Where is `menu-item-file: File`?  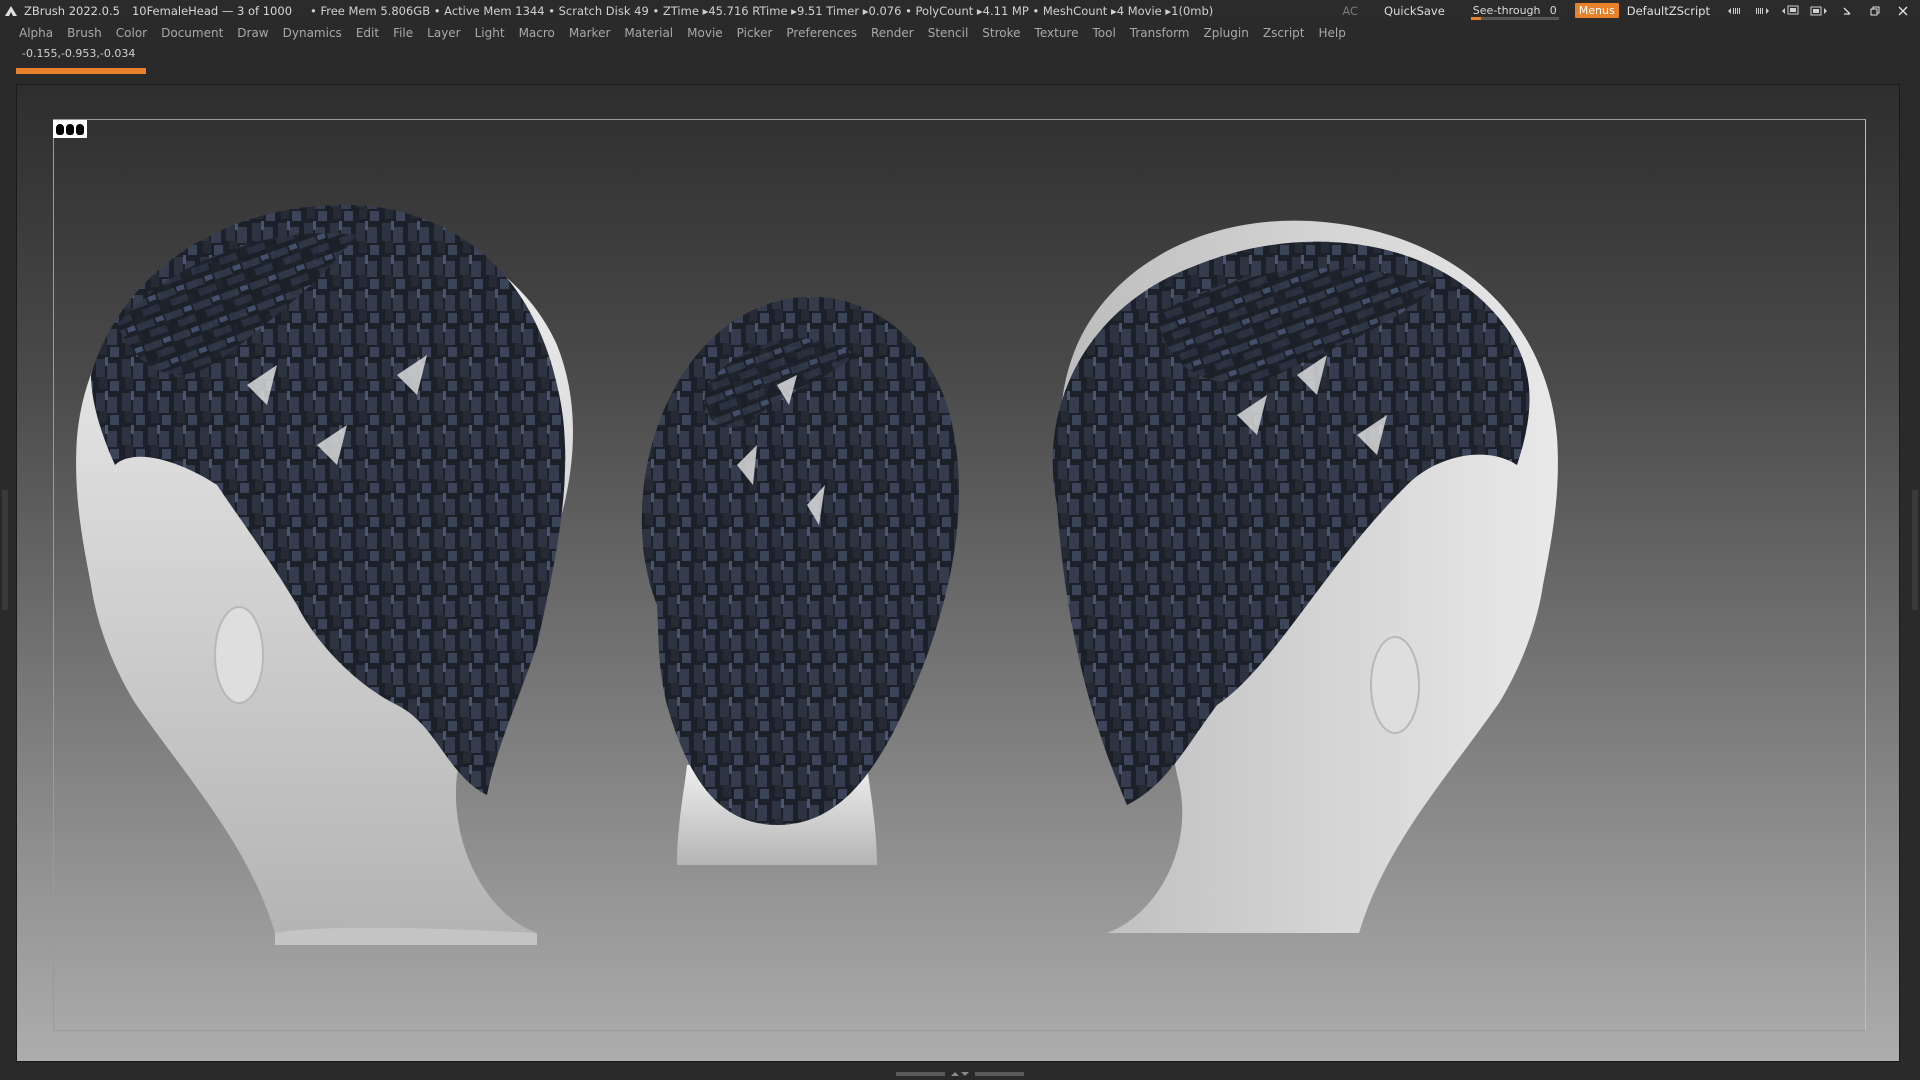
menu-item-file: File is located at coordinates (403, 33).